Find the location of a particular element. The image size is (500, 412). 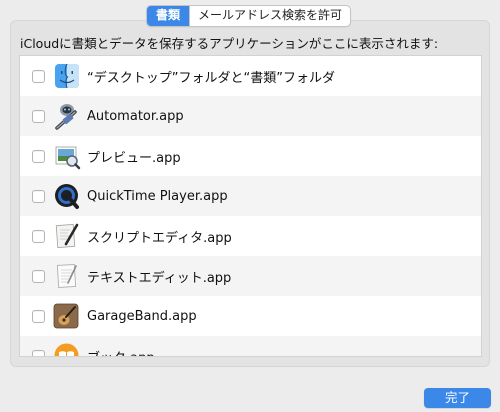

list-item: テキストエディット.app is located at coordinates (250, 276).